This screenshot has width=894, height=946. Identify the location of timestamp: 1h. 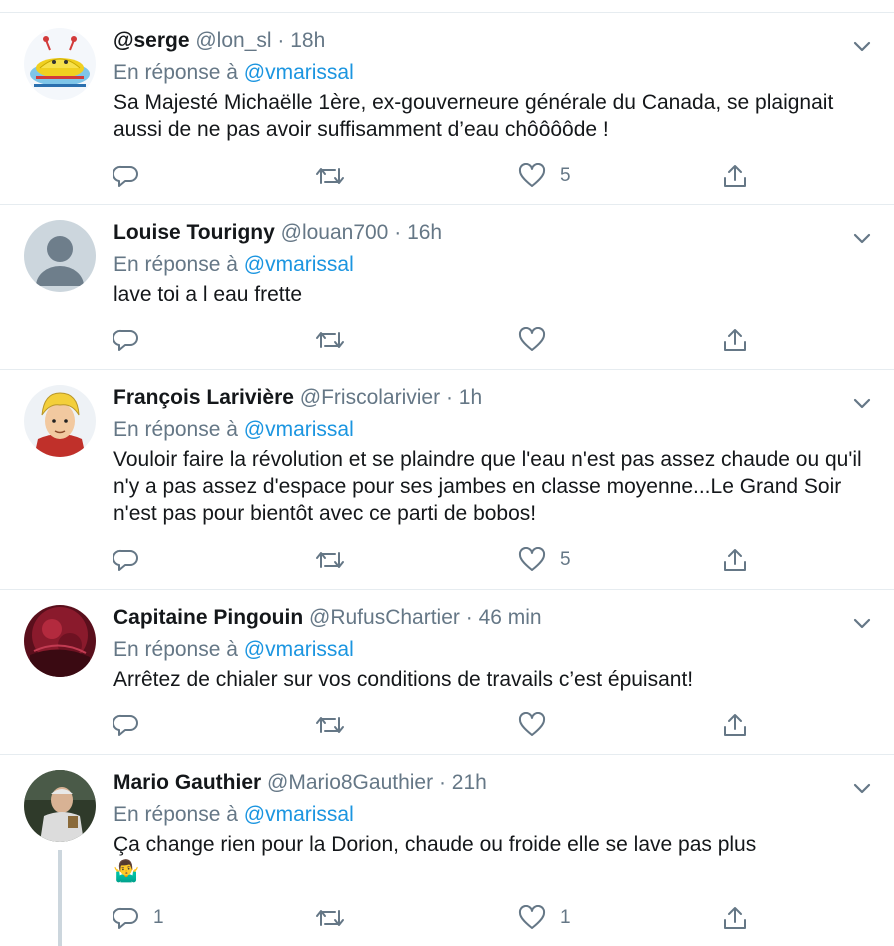
(470, 397).